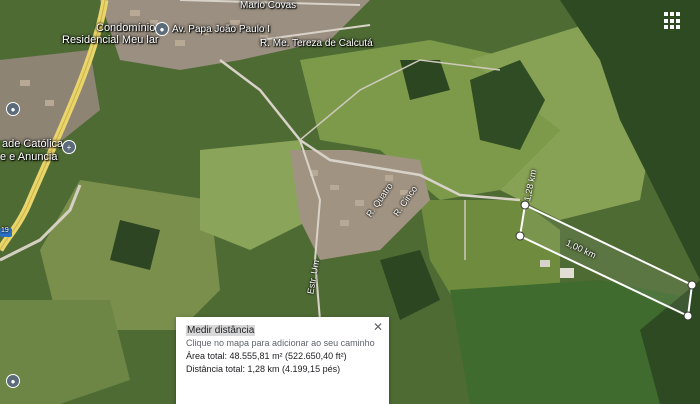 This screenshot has width=700, height=404. Describe the element at coordinates (5, 230) in the screenshot. I see `route-shield-number: 19` at that location.